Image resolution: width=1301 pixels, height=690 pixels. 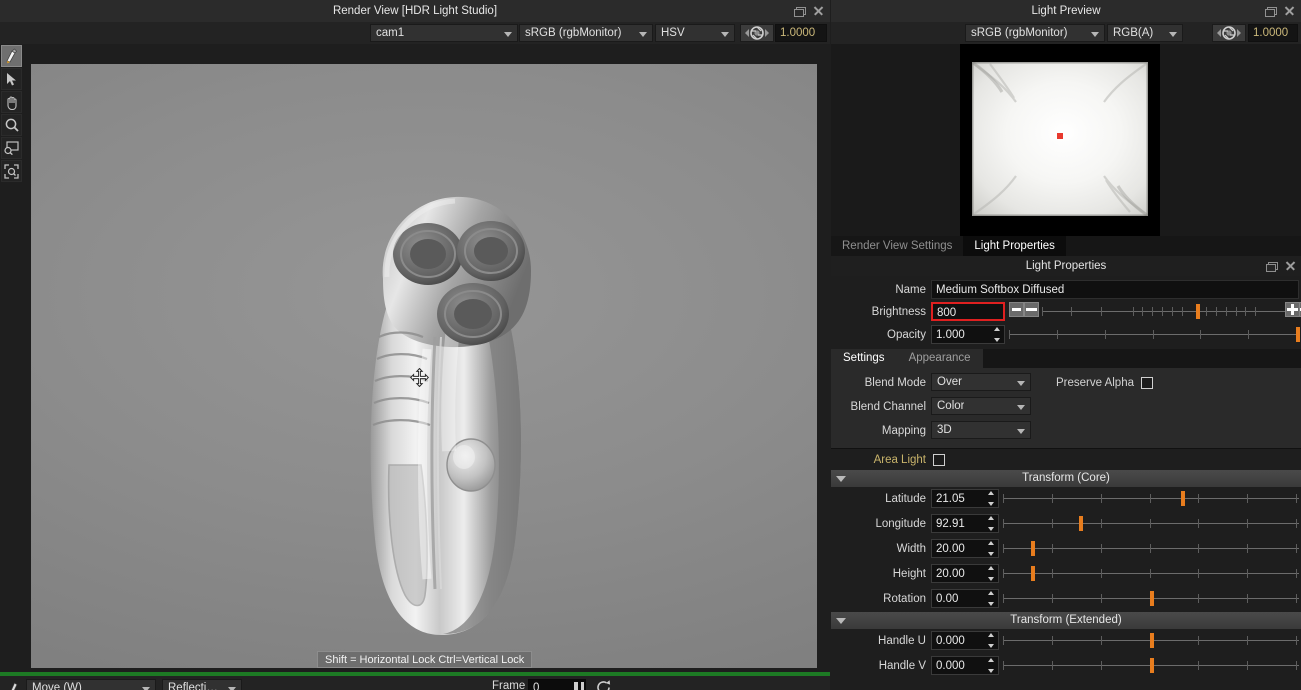 I want to click on brightness-decrease-large-button, so click(x=1031, y=309).